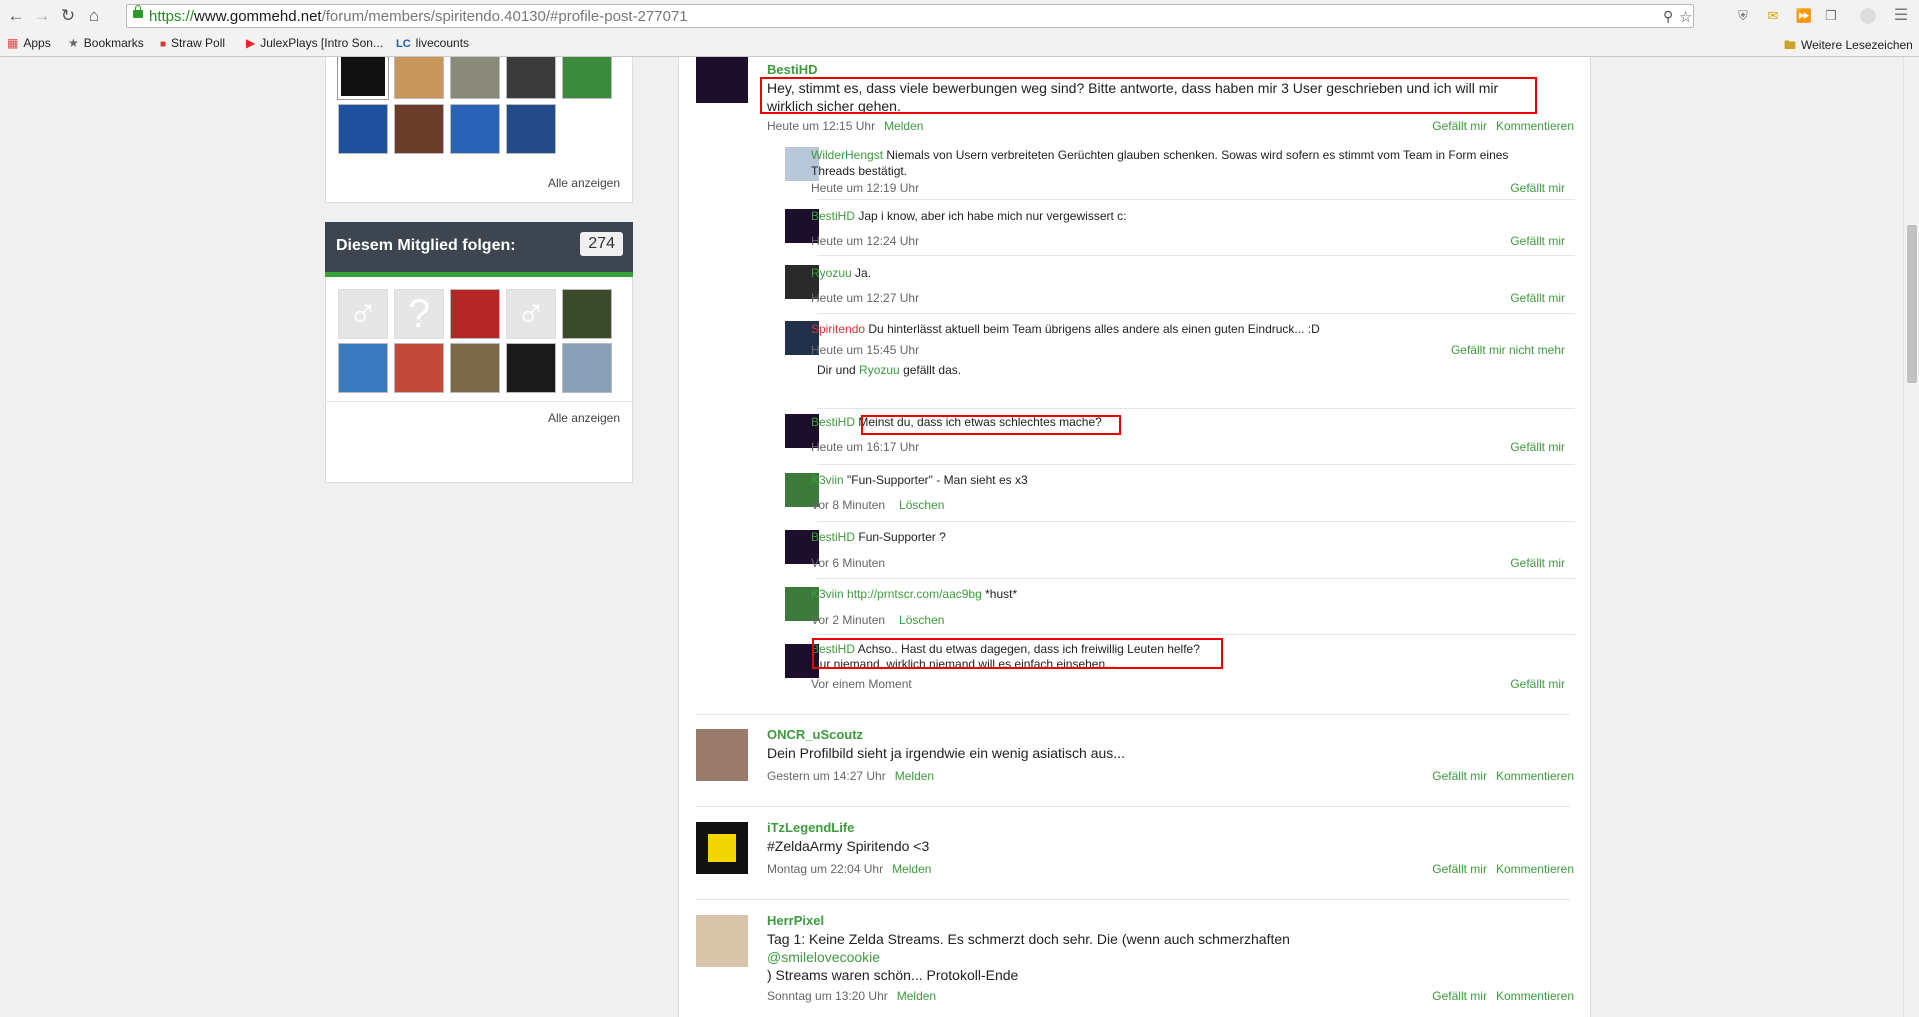 The height and width of the screenshot is (1017, 1919). What do you see at coordinates (838, 329) in the screenshot?
I see `comment-author: Spiritendo` at bounding box center [838, 329].